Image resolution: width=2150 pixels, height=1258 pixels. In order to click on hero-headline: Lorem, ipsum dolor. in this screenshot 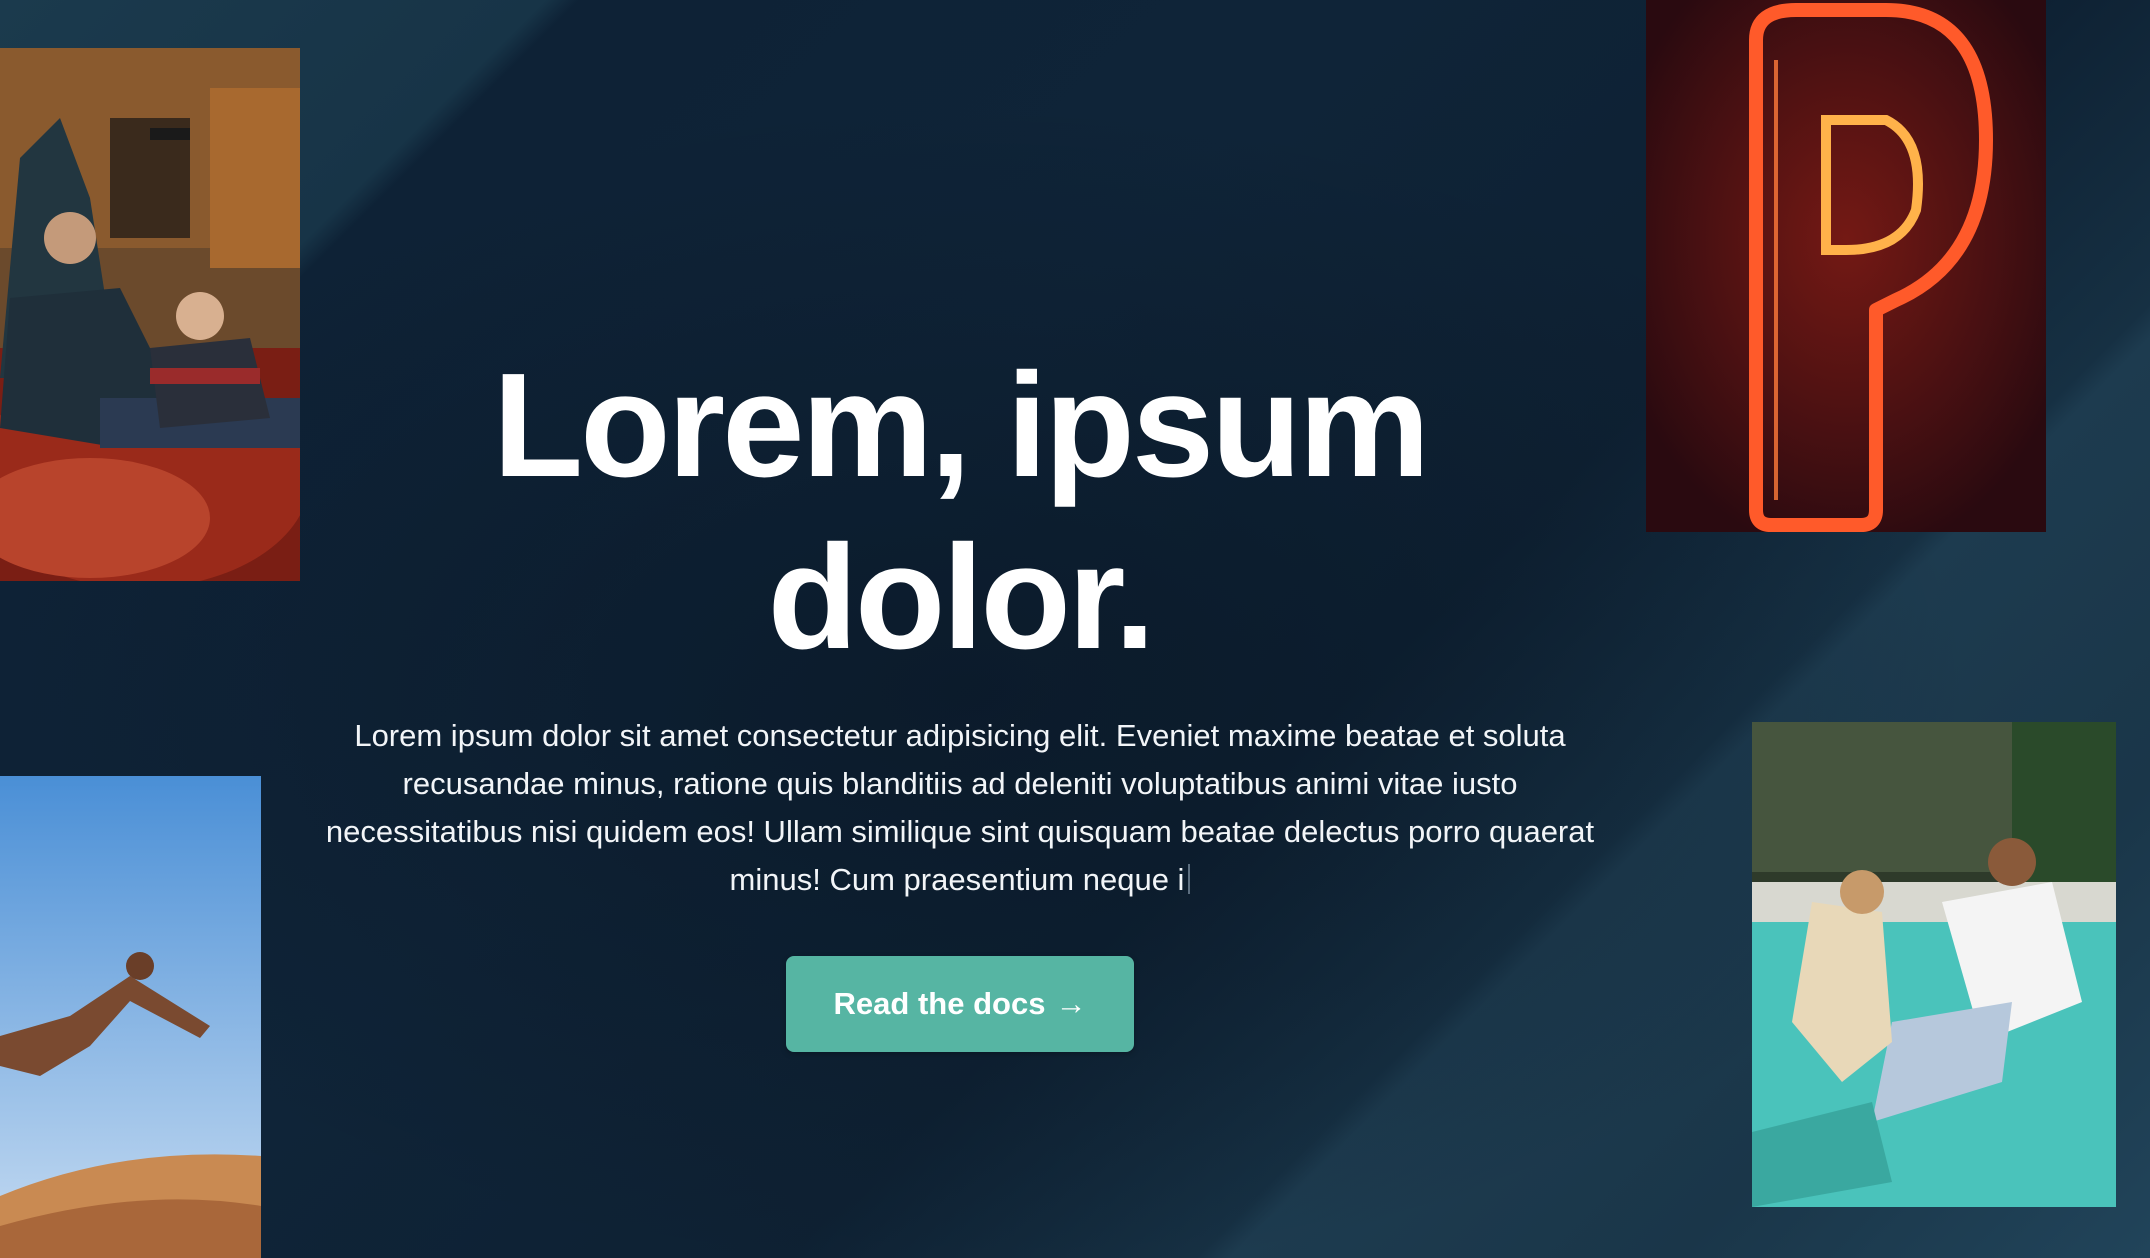, I will do `click(961, 511)`.